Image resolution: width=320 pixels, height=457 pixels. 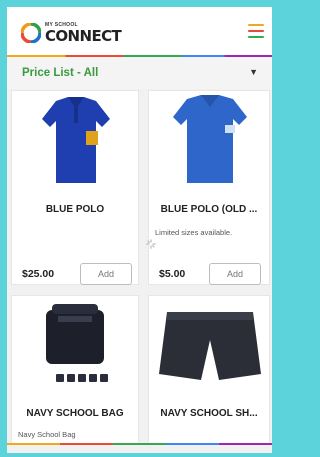 I want to click on product-name: NAVY SCHOOL BAG, so click(x=75, y=413).